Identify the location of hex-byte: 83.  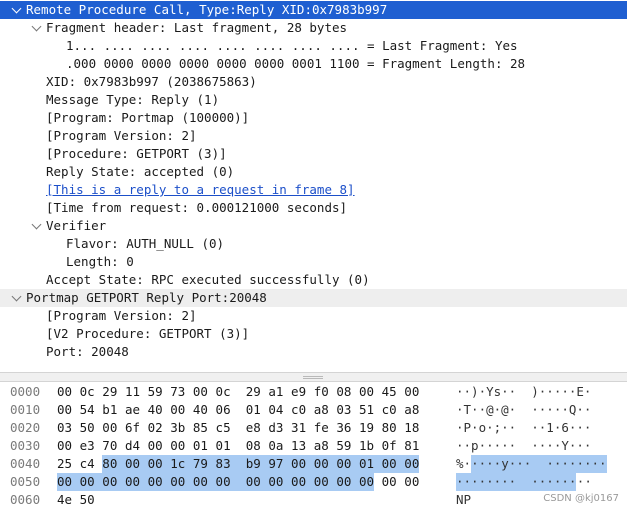
(230, 464).